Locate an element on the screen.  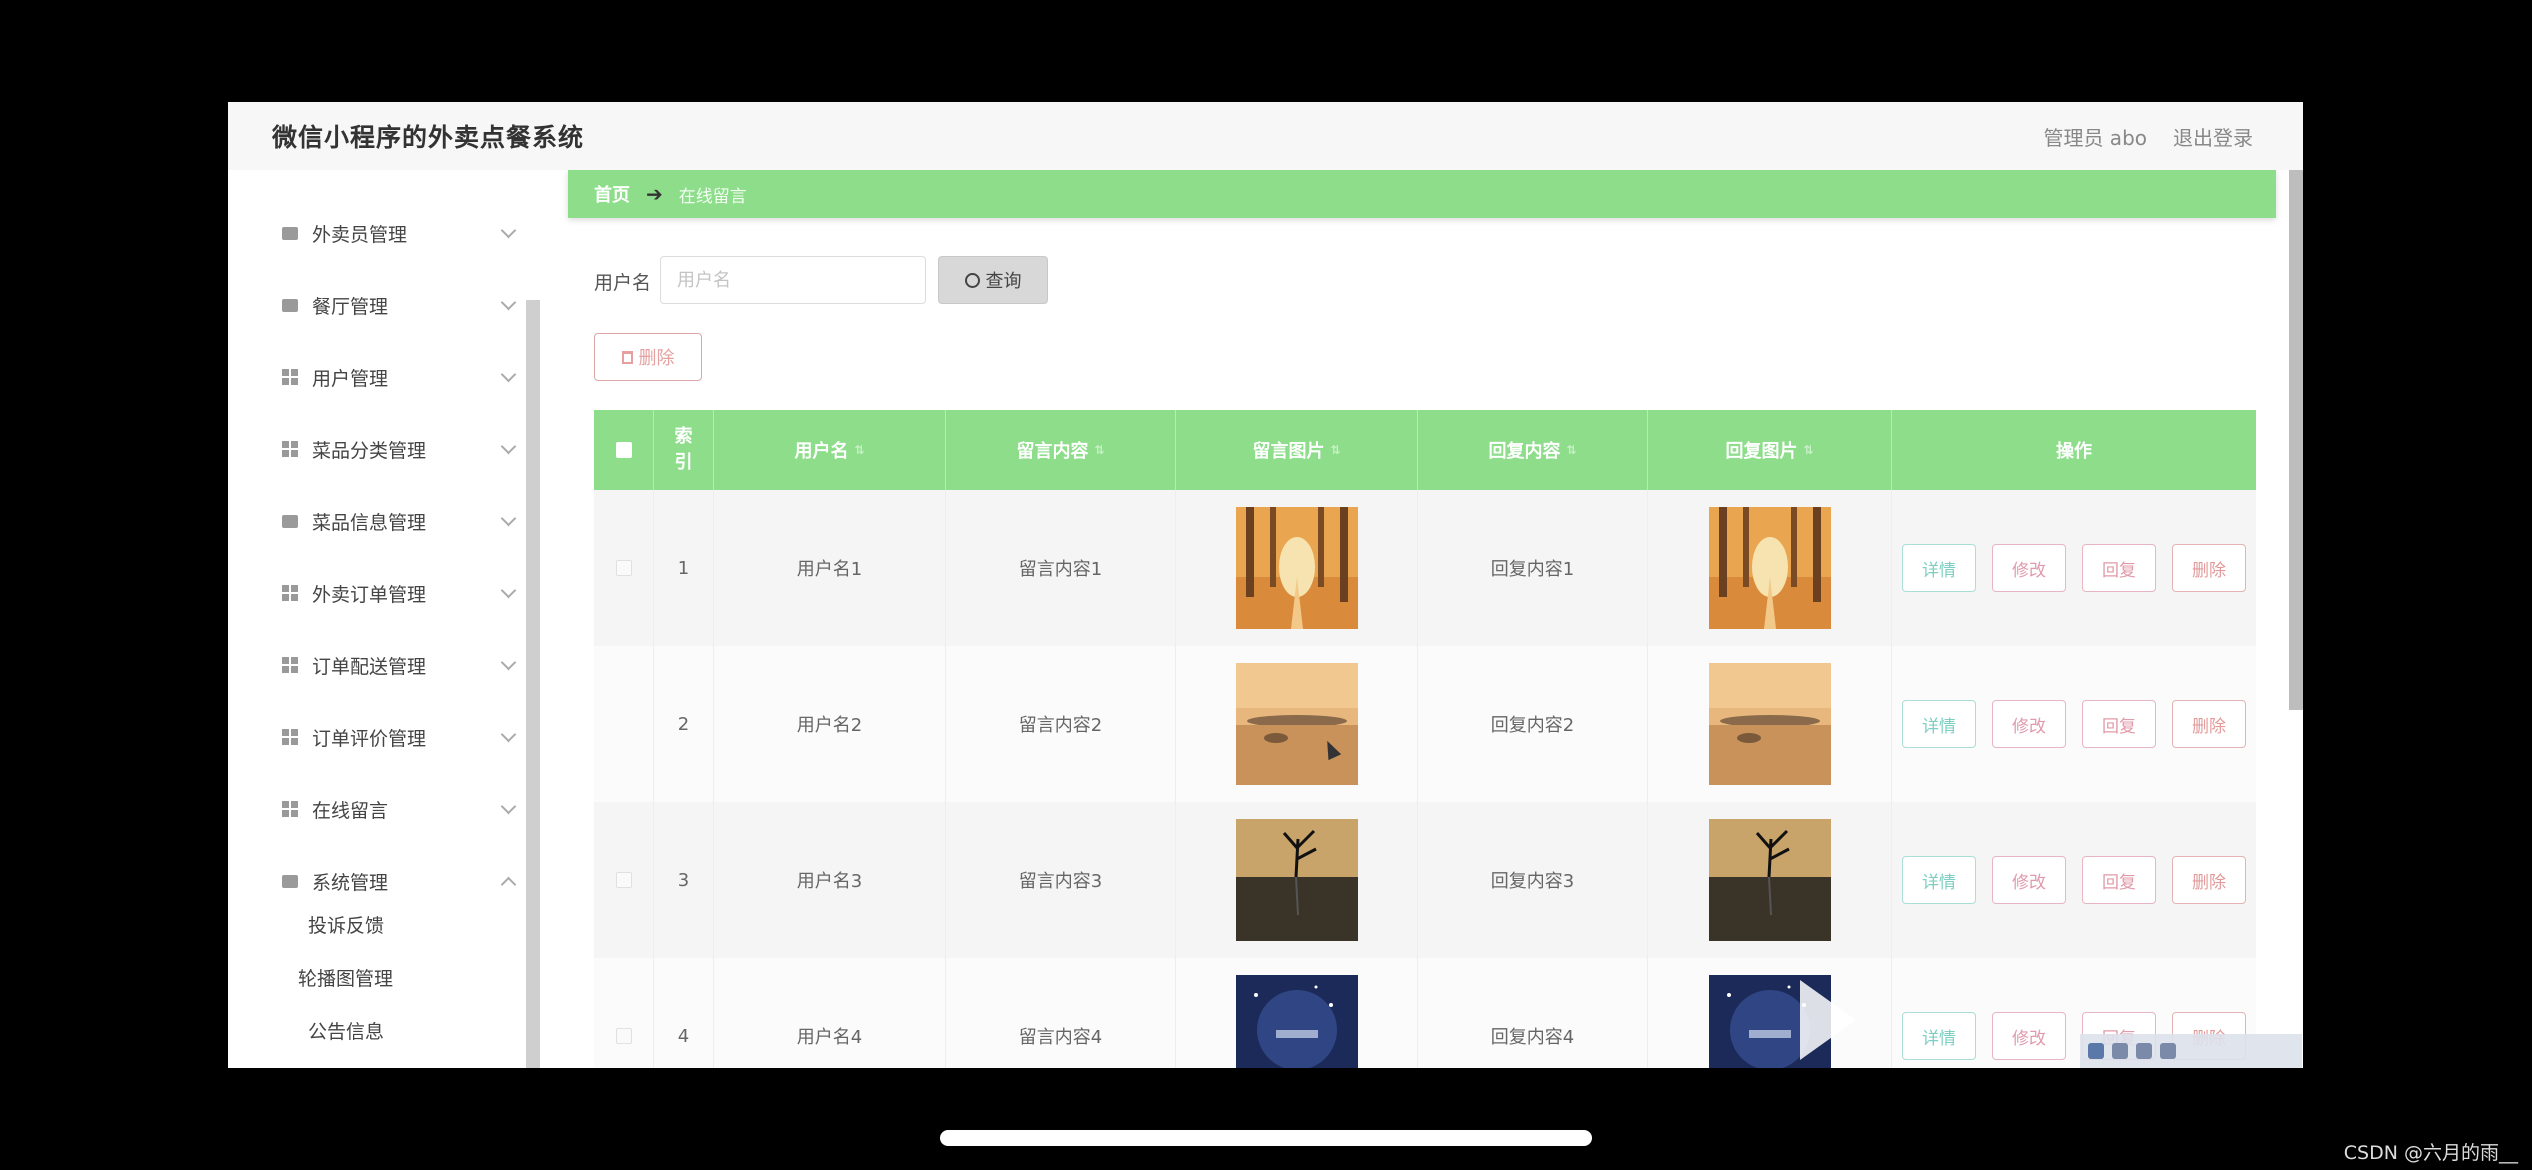
col-content-label: 留言内容 is located at coordinates (1052, 451).